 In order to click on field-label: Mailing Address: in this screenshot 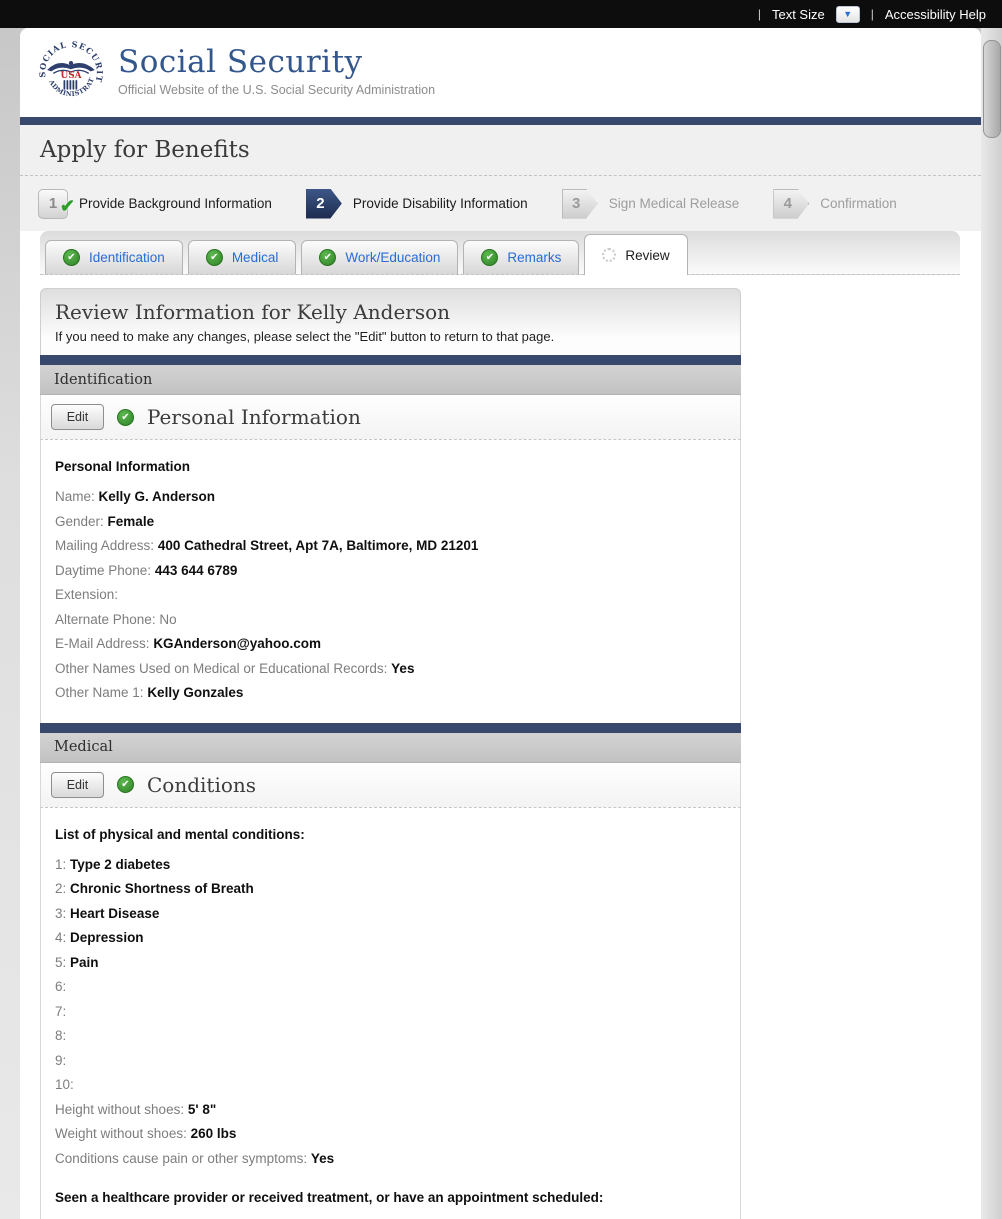, I will do `click(105, 545)`.